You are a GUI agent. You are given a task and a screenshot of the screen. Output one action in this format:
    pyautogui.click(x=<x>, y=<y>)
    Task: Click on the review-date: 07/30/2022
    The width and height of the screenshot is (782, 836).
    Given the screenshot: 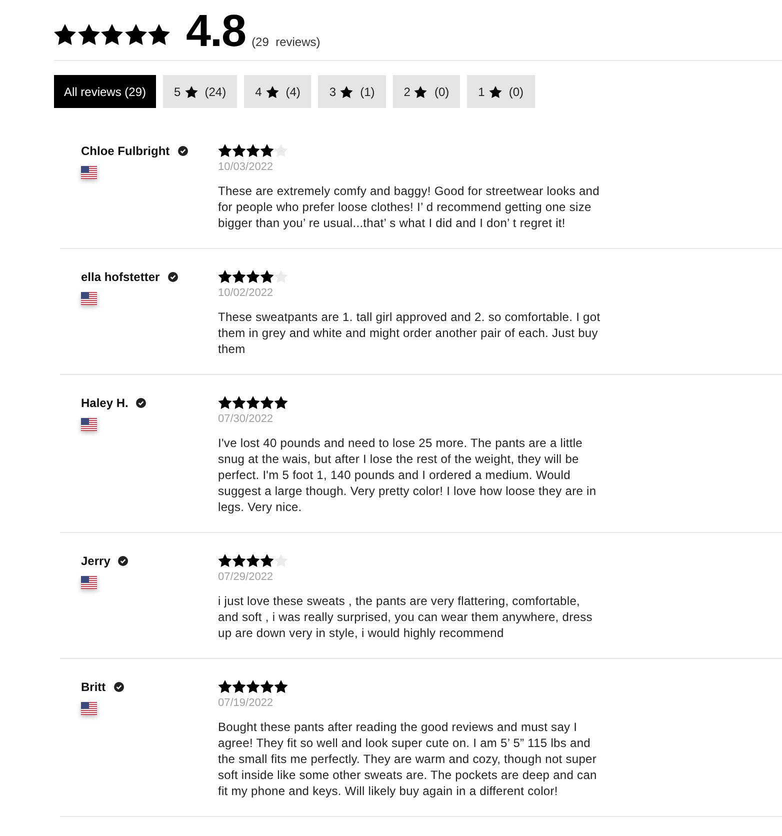 What is the action you would take?
    pyautogui.click(x=246, y=419)
    